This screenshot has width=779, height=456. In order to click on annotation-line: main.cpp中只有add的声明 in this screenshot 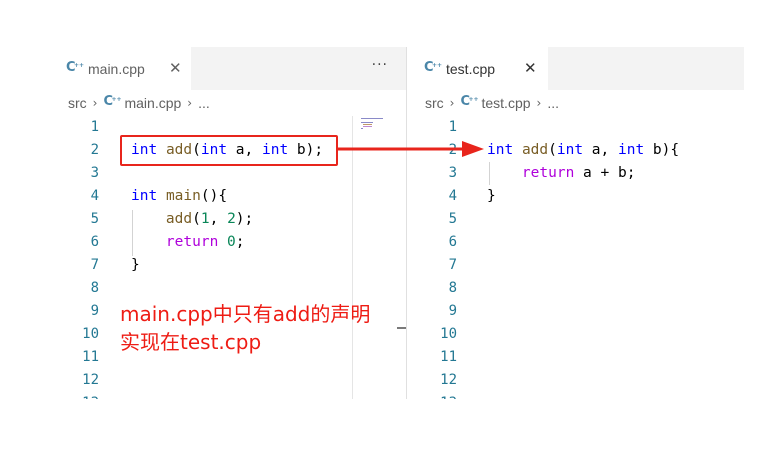, I will do `click(245, 314)`.